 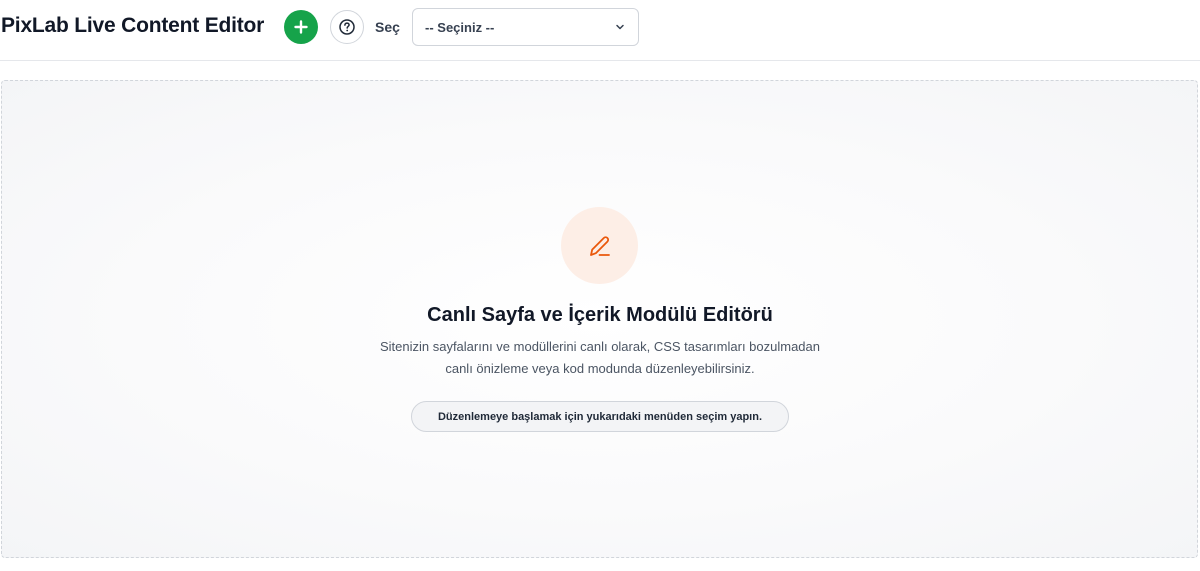 I want to click on help-button, so click(x=347, y=27).